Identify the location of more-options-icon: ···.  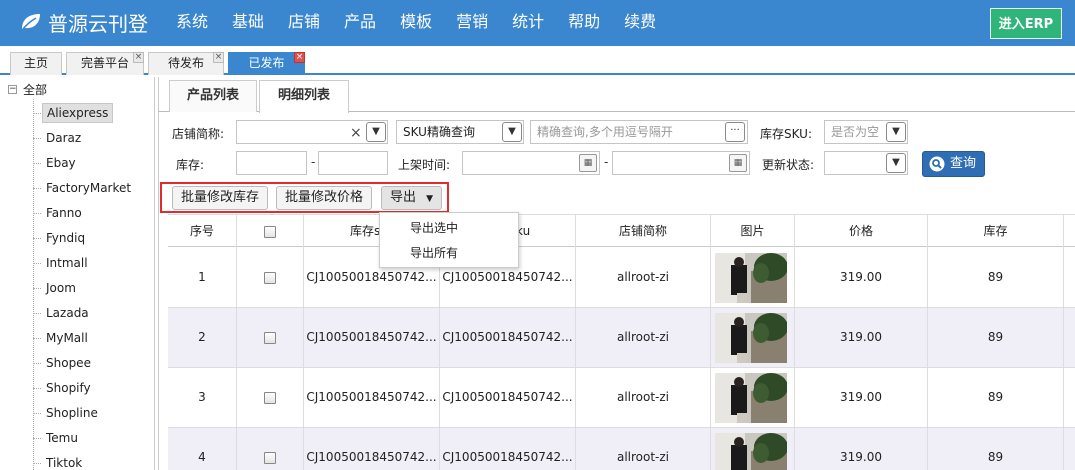
(735, 132).